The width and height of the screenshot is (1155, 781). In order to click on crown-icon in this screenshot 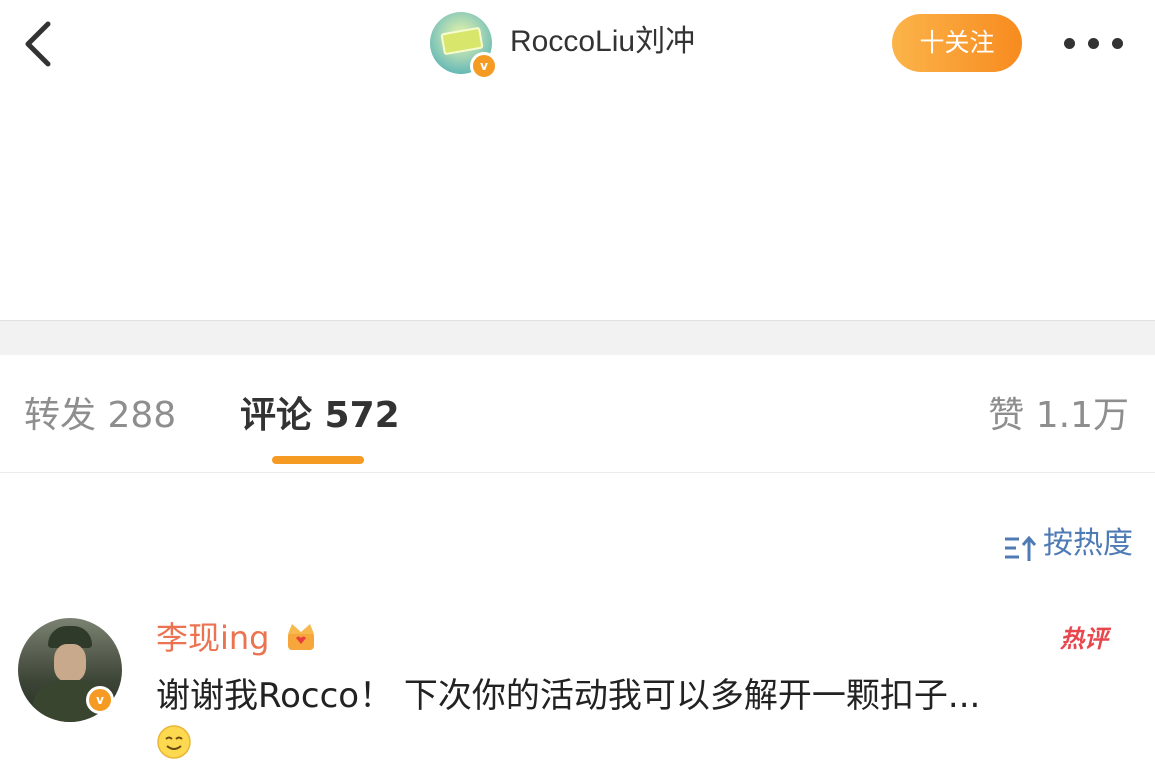, I will do `click(301, 637)`.